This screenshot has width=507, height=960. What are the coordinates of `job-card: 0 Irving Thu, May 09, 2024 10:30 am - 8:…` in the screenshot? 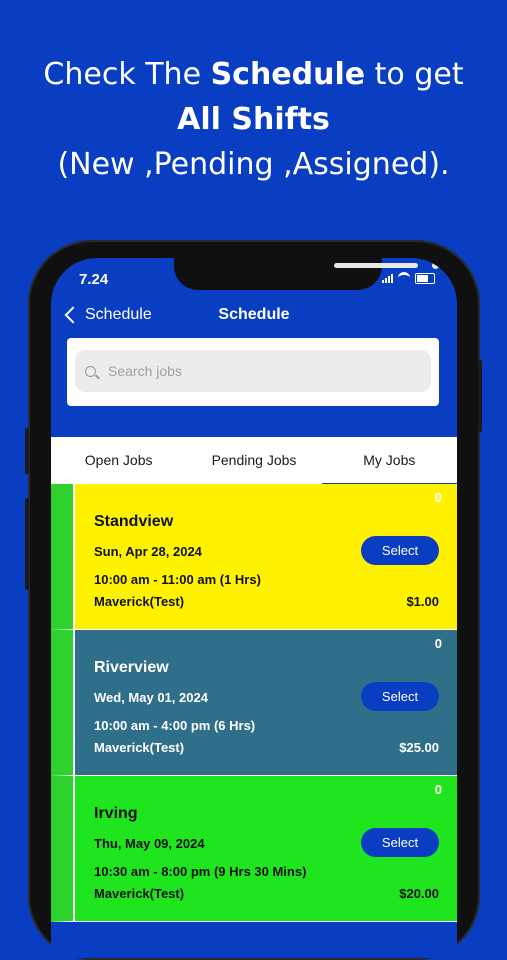 It's located at (254, 849).